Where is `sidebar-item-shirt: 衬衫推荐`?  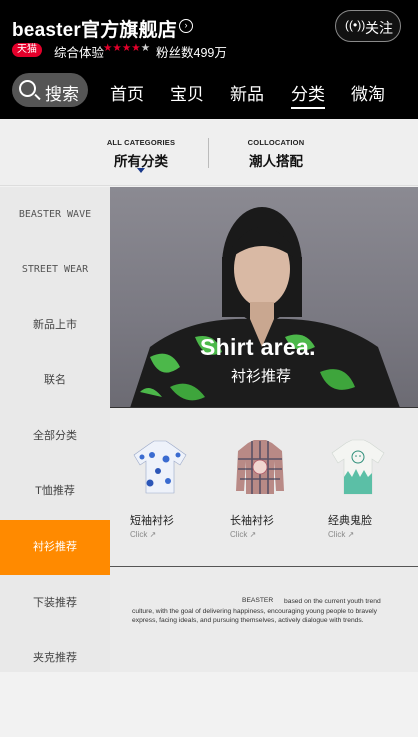
sidebar-item-shirt: 衬衫推荐 is located at coordinates (55, 547).